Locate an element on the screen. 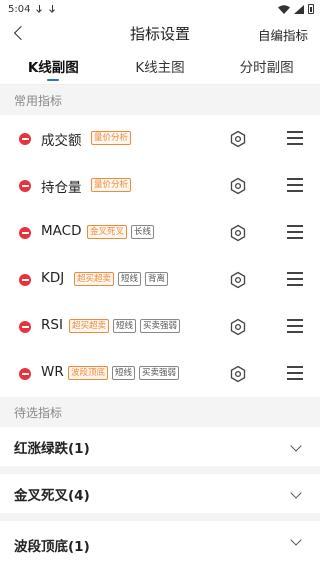  wifi-icon is located at coordinates (284, 9).